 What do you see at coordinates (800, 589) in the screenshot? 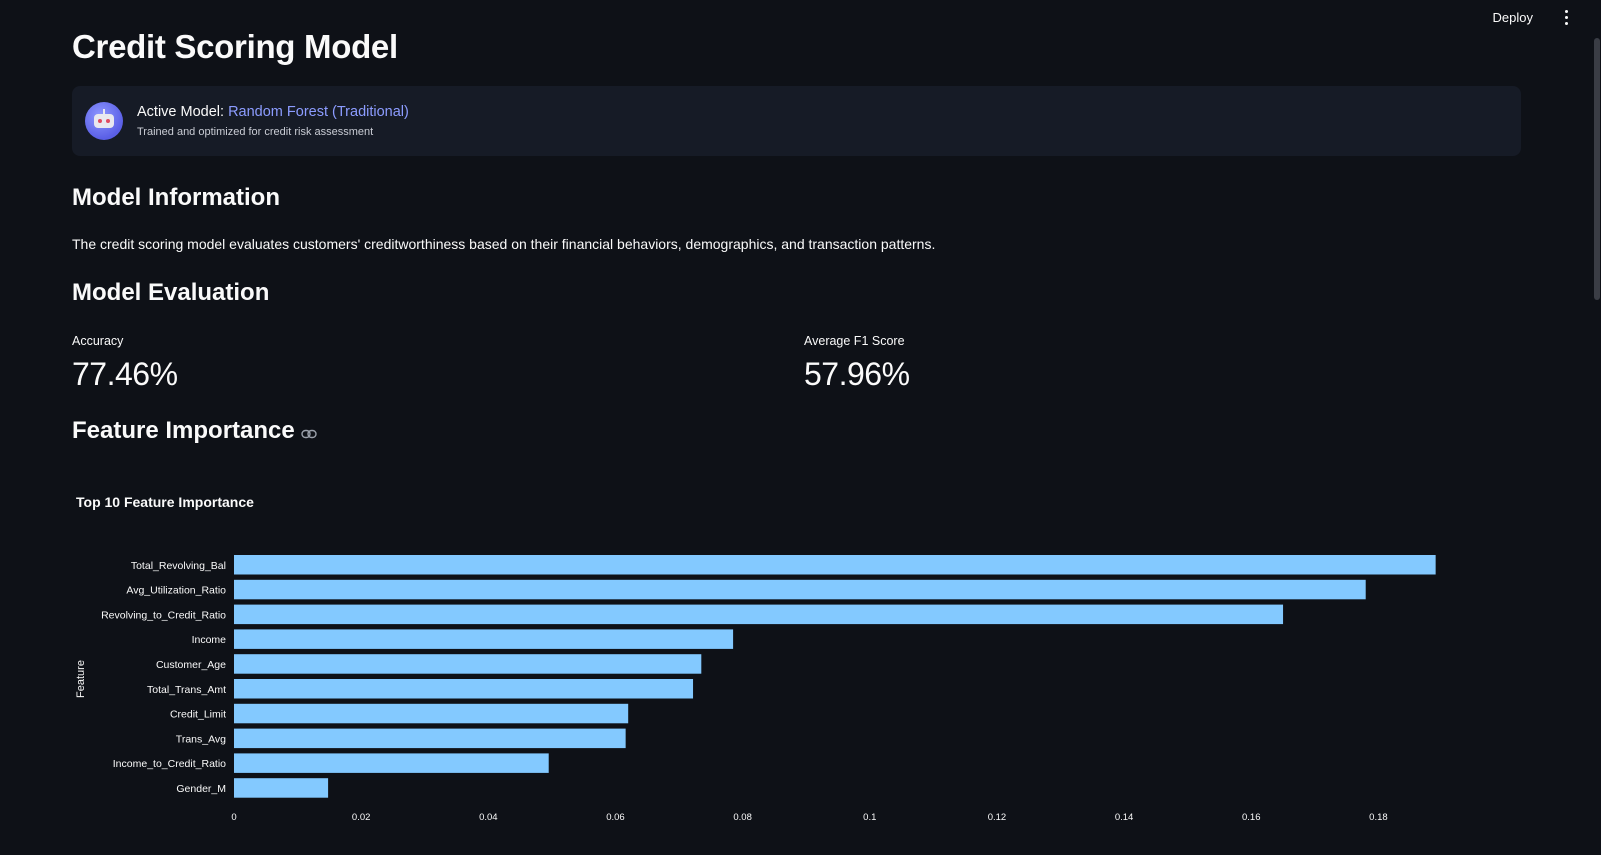
I see `bar-avg-utilization-ratio` at bounding box center [800, 589].